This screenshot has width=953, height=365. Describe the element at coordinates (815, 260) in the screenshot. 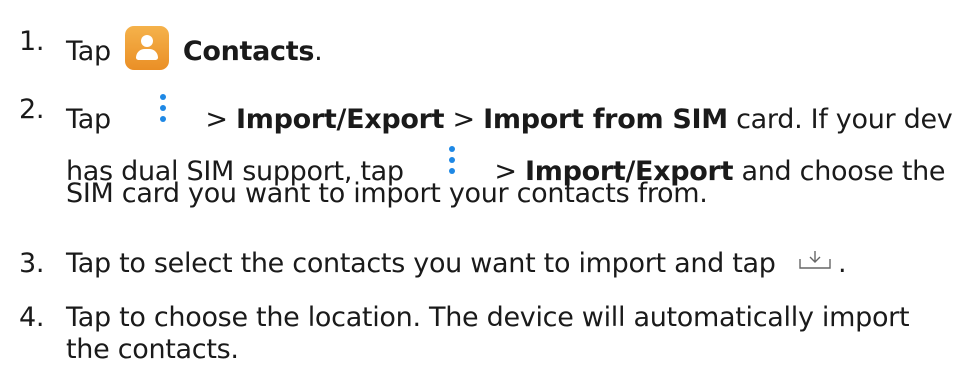

I see `import-tray-icon` at that location.